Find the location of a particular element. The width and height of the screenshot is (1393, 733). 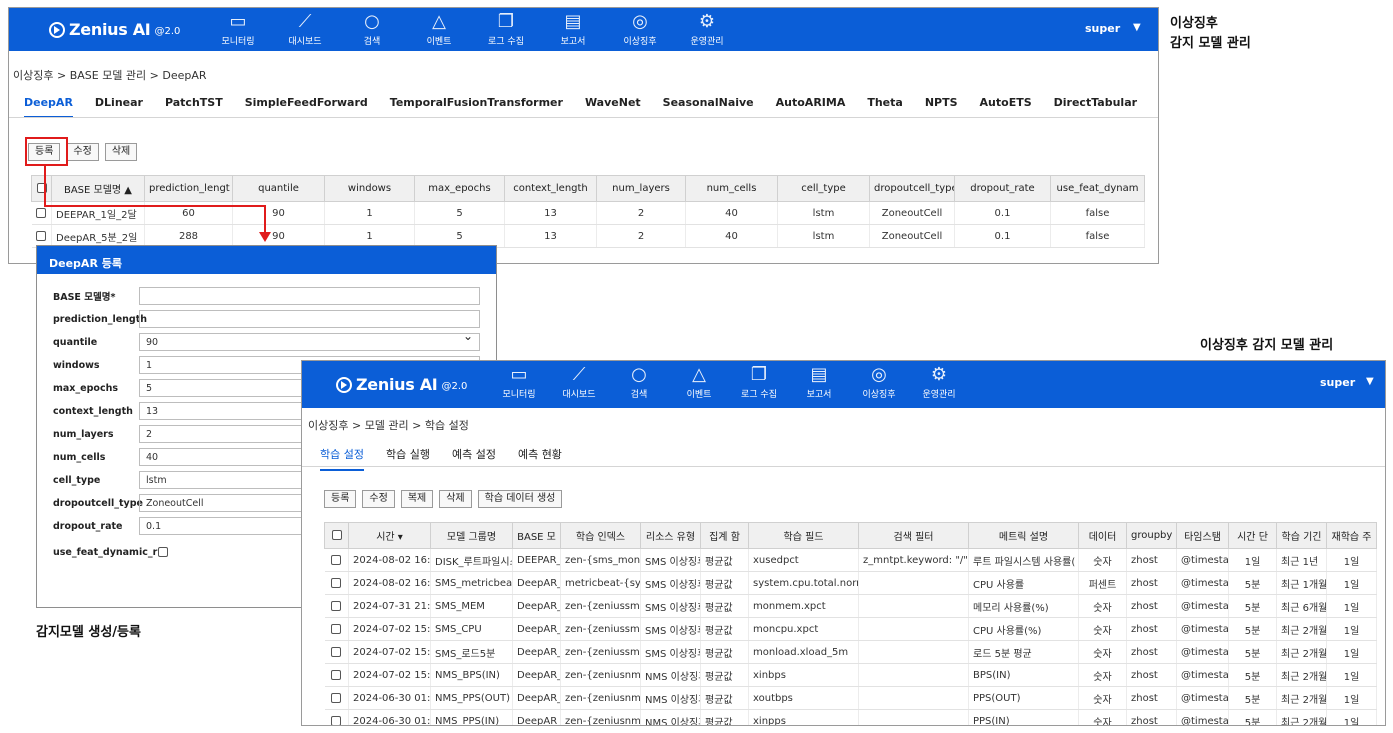

column-header: 시간 ▾ is located at coordinates (389, 535).